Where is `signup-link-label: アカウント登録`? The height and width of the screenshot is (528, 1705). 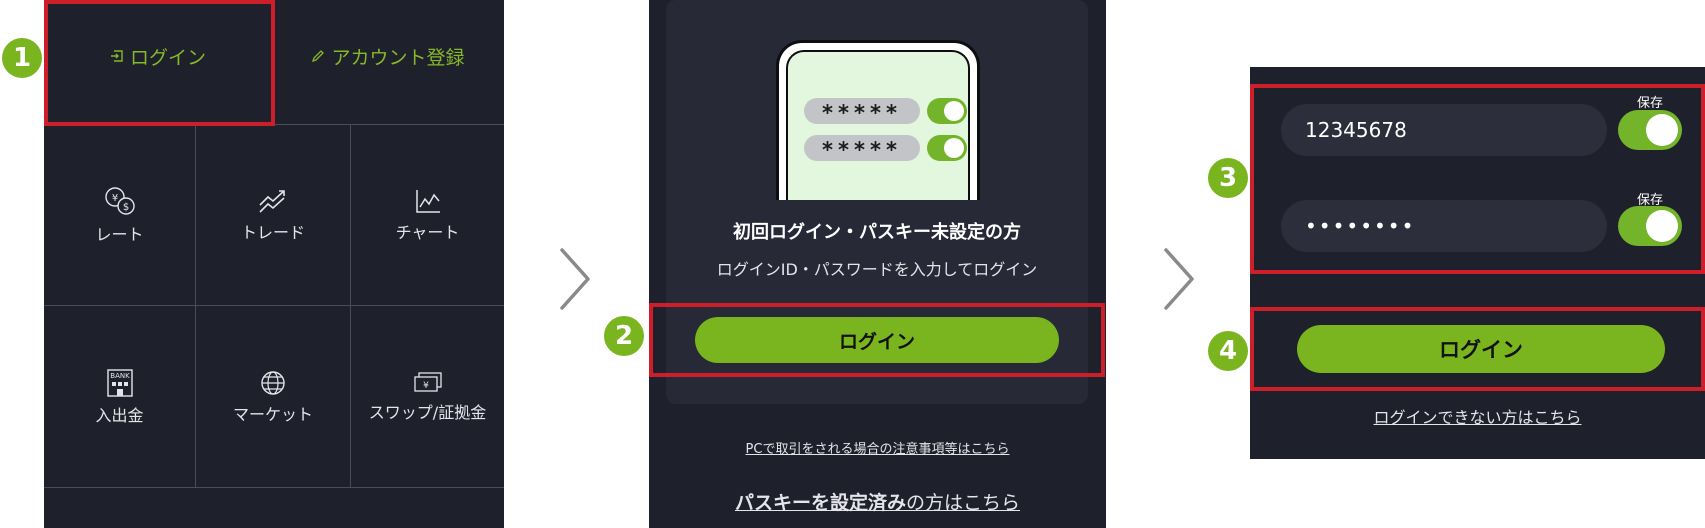 signup-link-label: アカウント登録 is located at coordinates (398, 57).